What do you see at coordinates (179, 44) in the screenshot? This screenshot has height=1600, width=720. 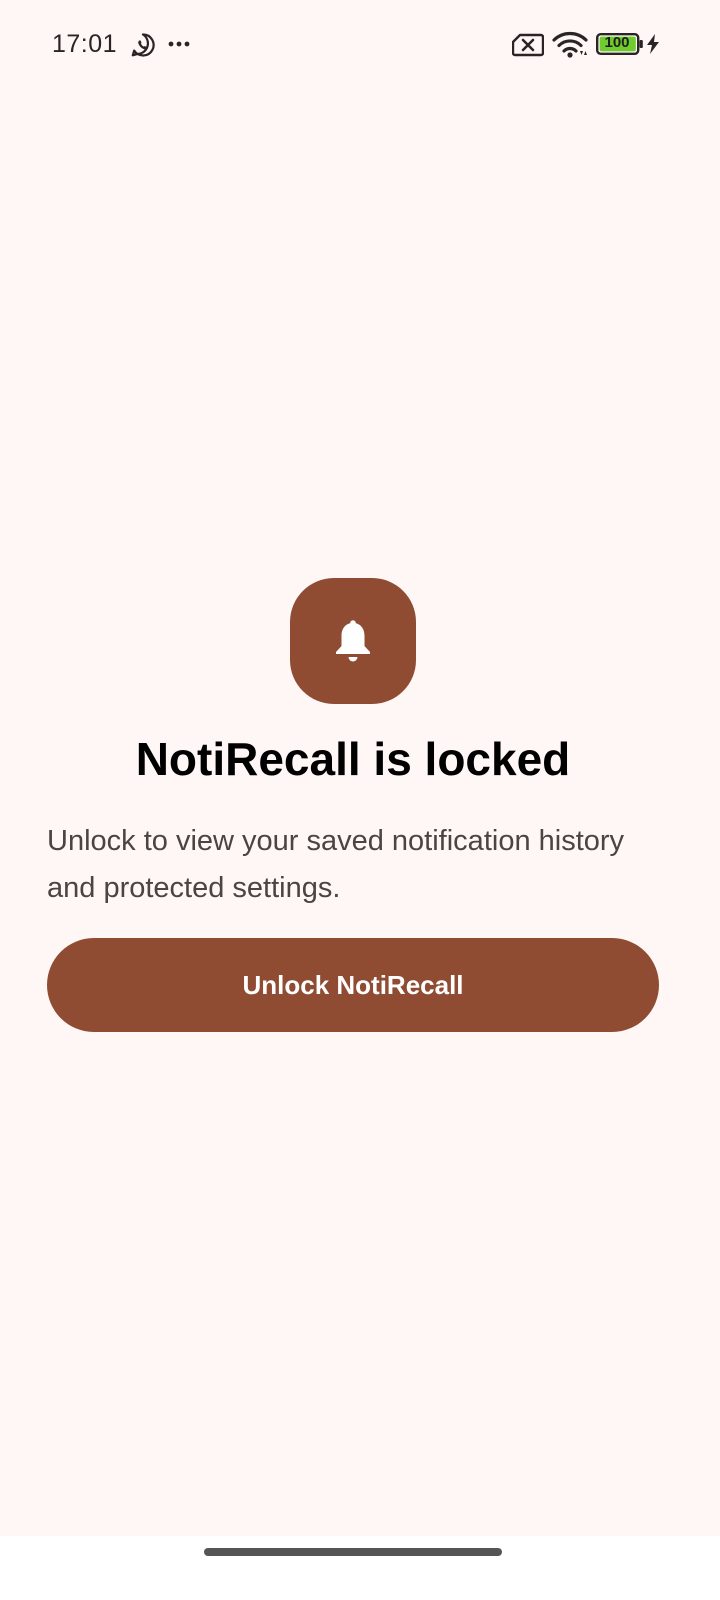 I see `more-icon` at bounding box center [179, 44].